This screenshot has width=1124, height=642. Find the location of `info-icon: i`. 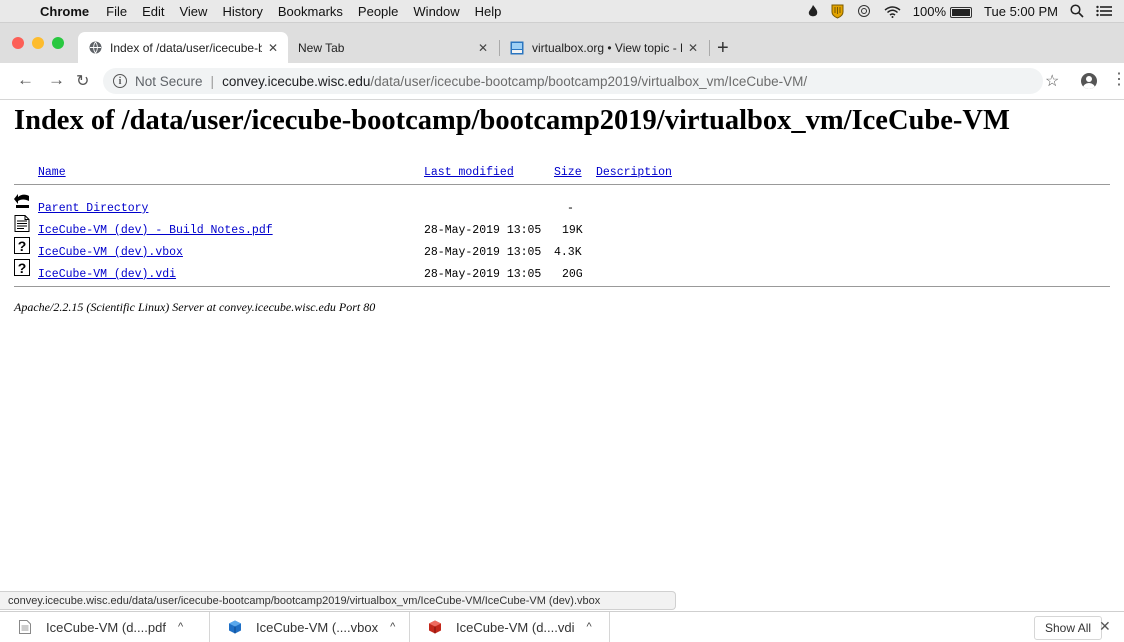

info-icon: i is located at coordinates (120, 81).